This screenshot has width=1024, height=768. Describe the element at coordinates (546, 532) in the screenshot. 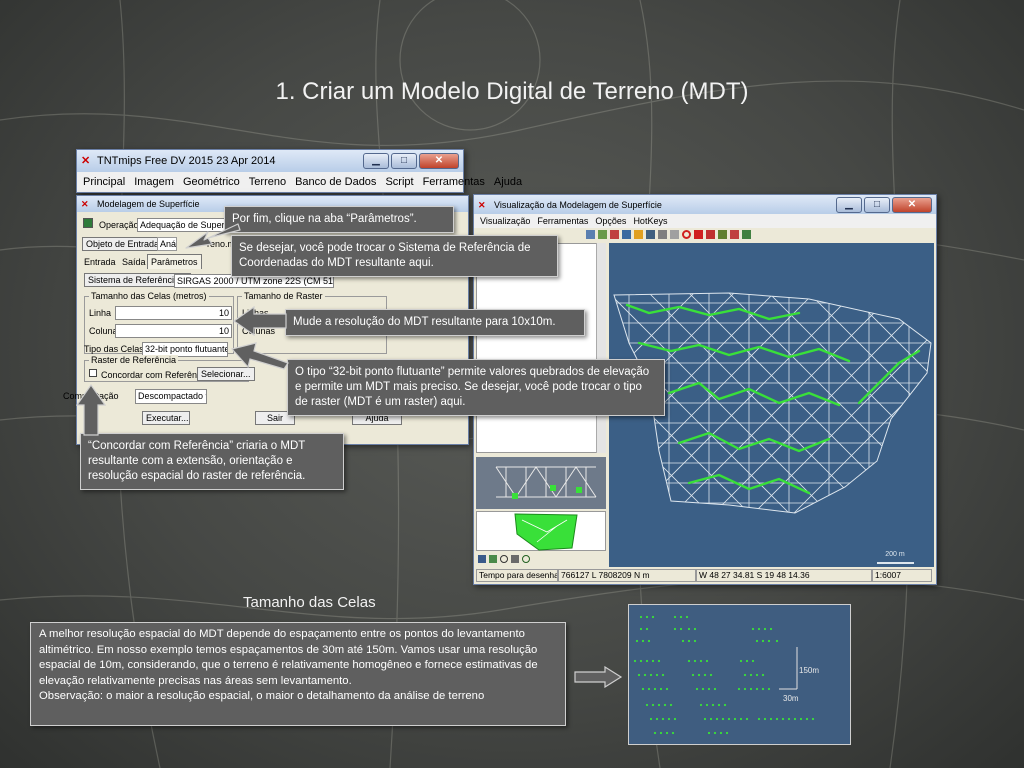

I see `overview-green-tin` at that location.